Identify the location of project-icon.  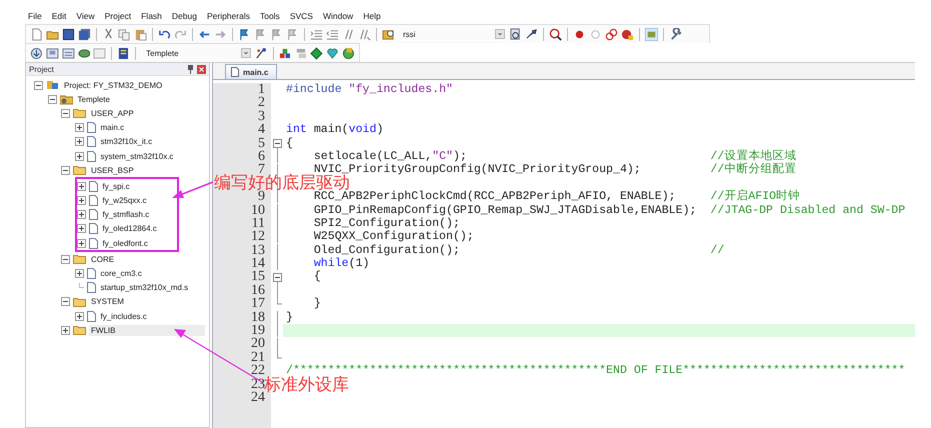
(52, 85).